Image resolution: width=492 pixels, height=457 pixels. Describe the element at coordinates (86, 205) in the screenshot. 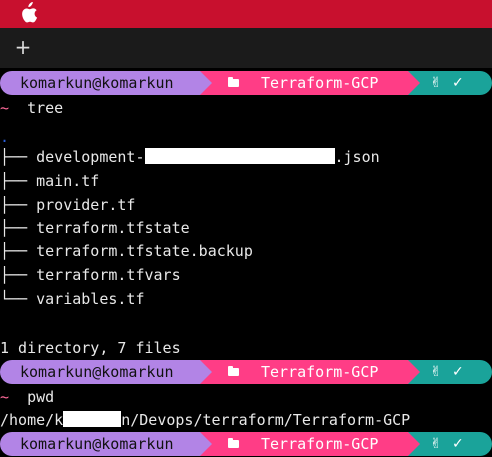

I see `file-name: provider.tf` at that location.